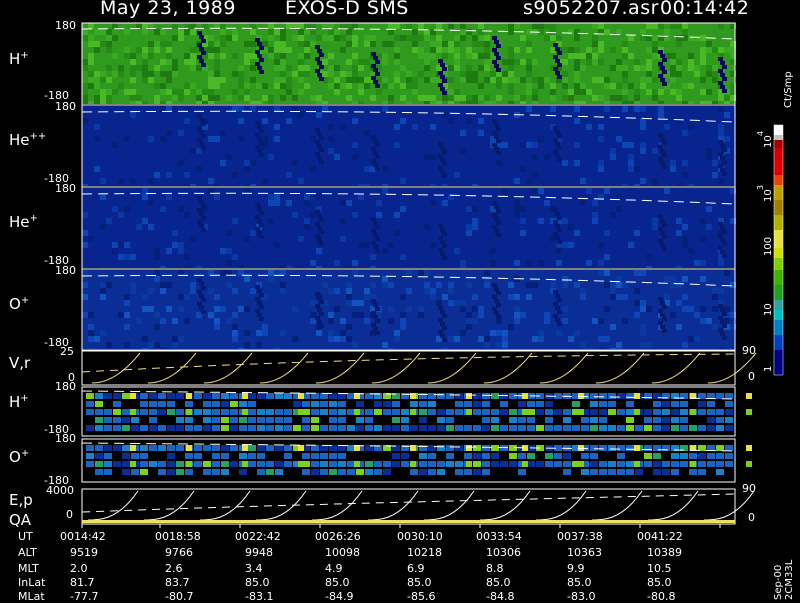 This screenshot has height=603, width=800. I want to click on h2-marker, so click(301, 396).